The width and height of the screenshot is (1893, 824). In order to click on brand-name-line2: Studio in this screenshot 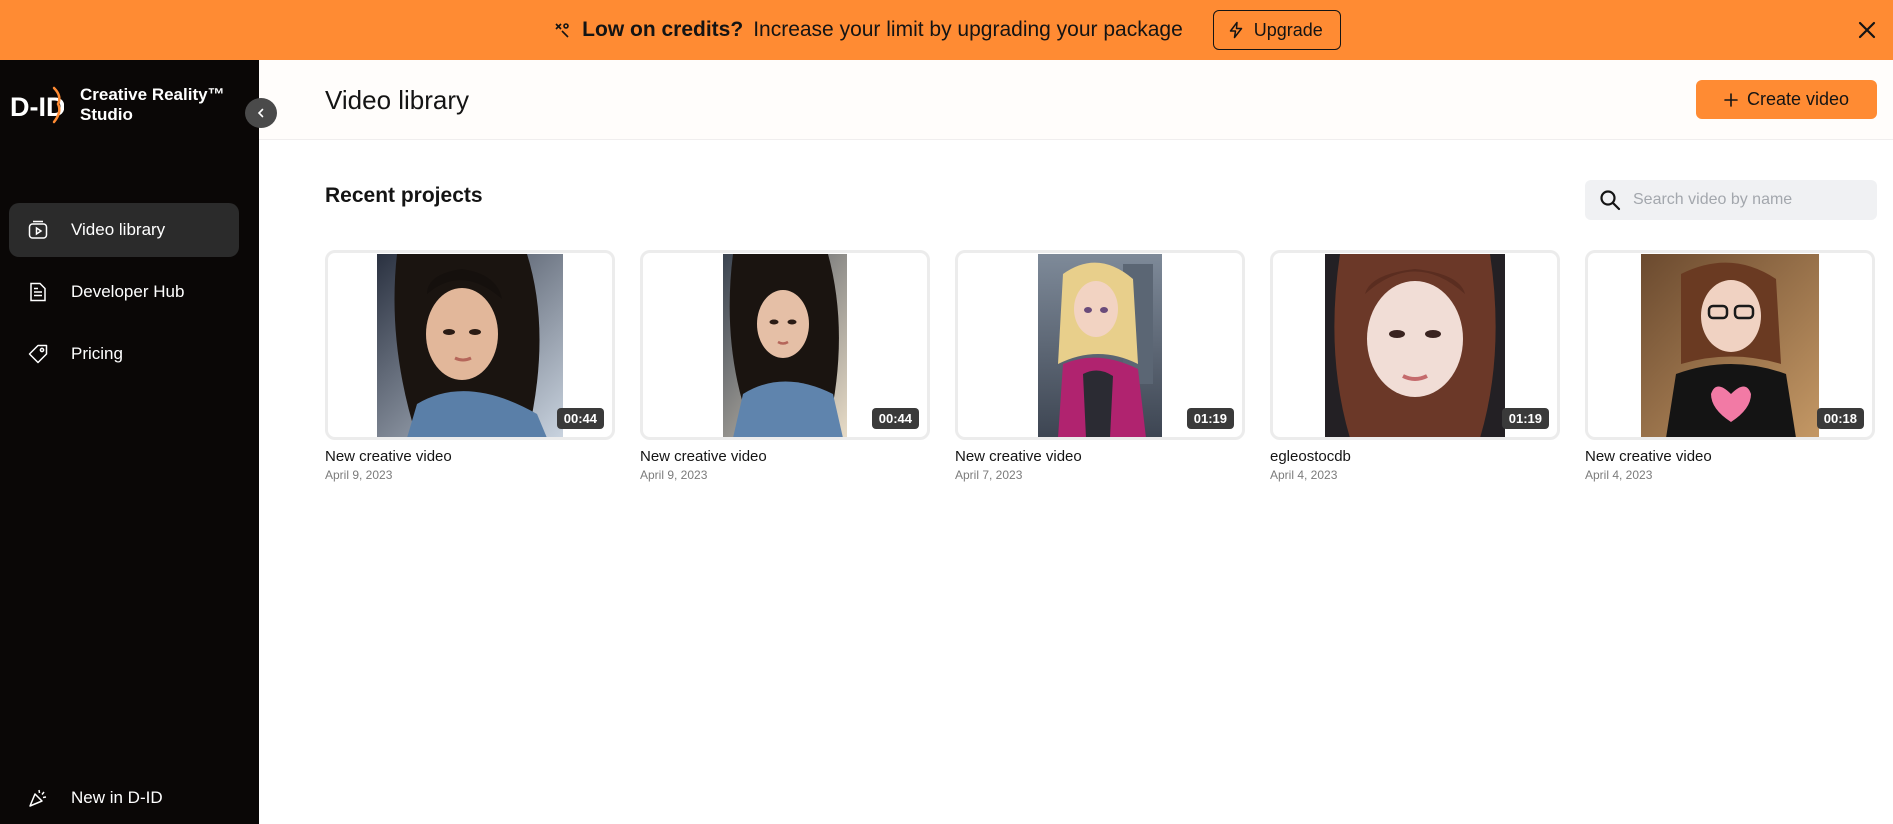, I will do `click(106, 114)`.